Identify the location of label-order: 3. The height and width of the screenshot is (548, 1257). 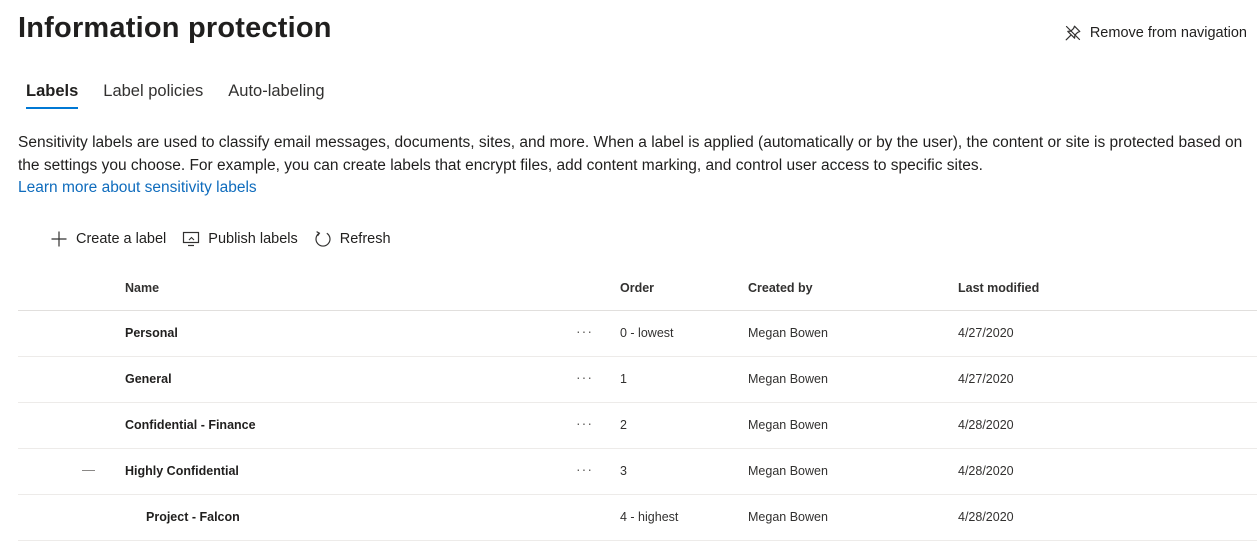
(623, 471).